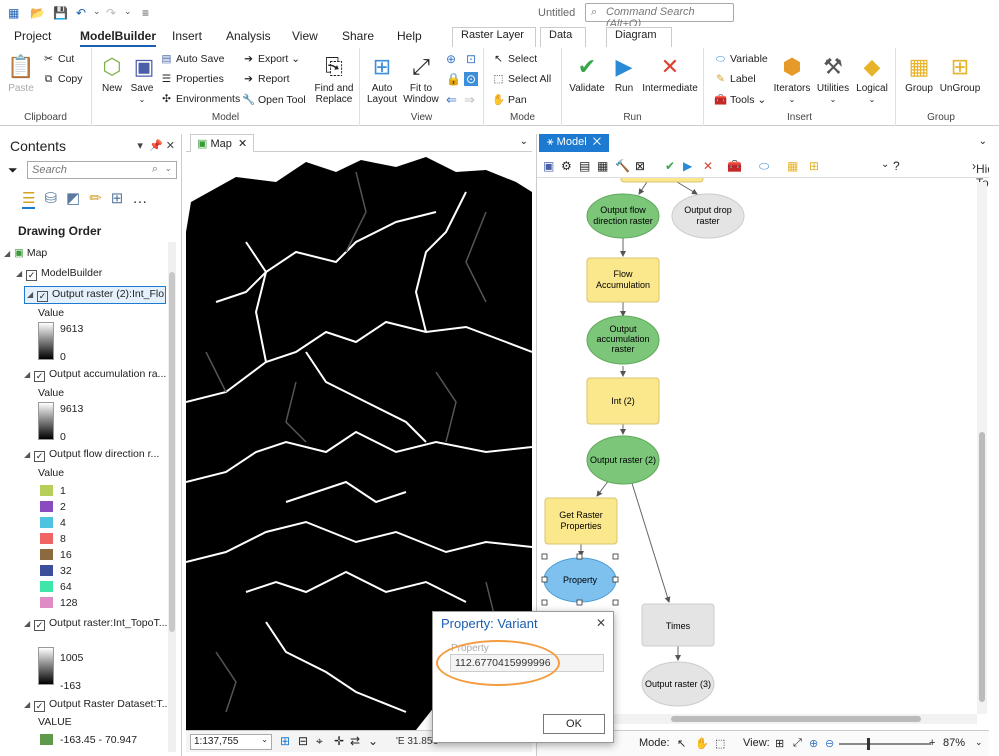 This screenshot has height=756, width=999. Describe the element at coordinates (687, 166) in the screenshot. I see `play-icon: ▶` at that location.